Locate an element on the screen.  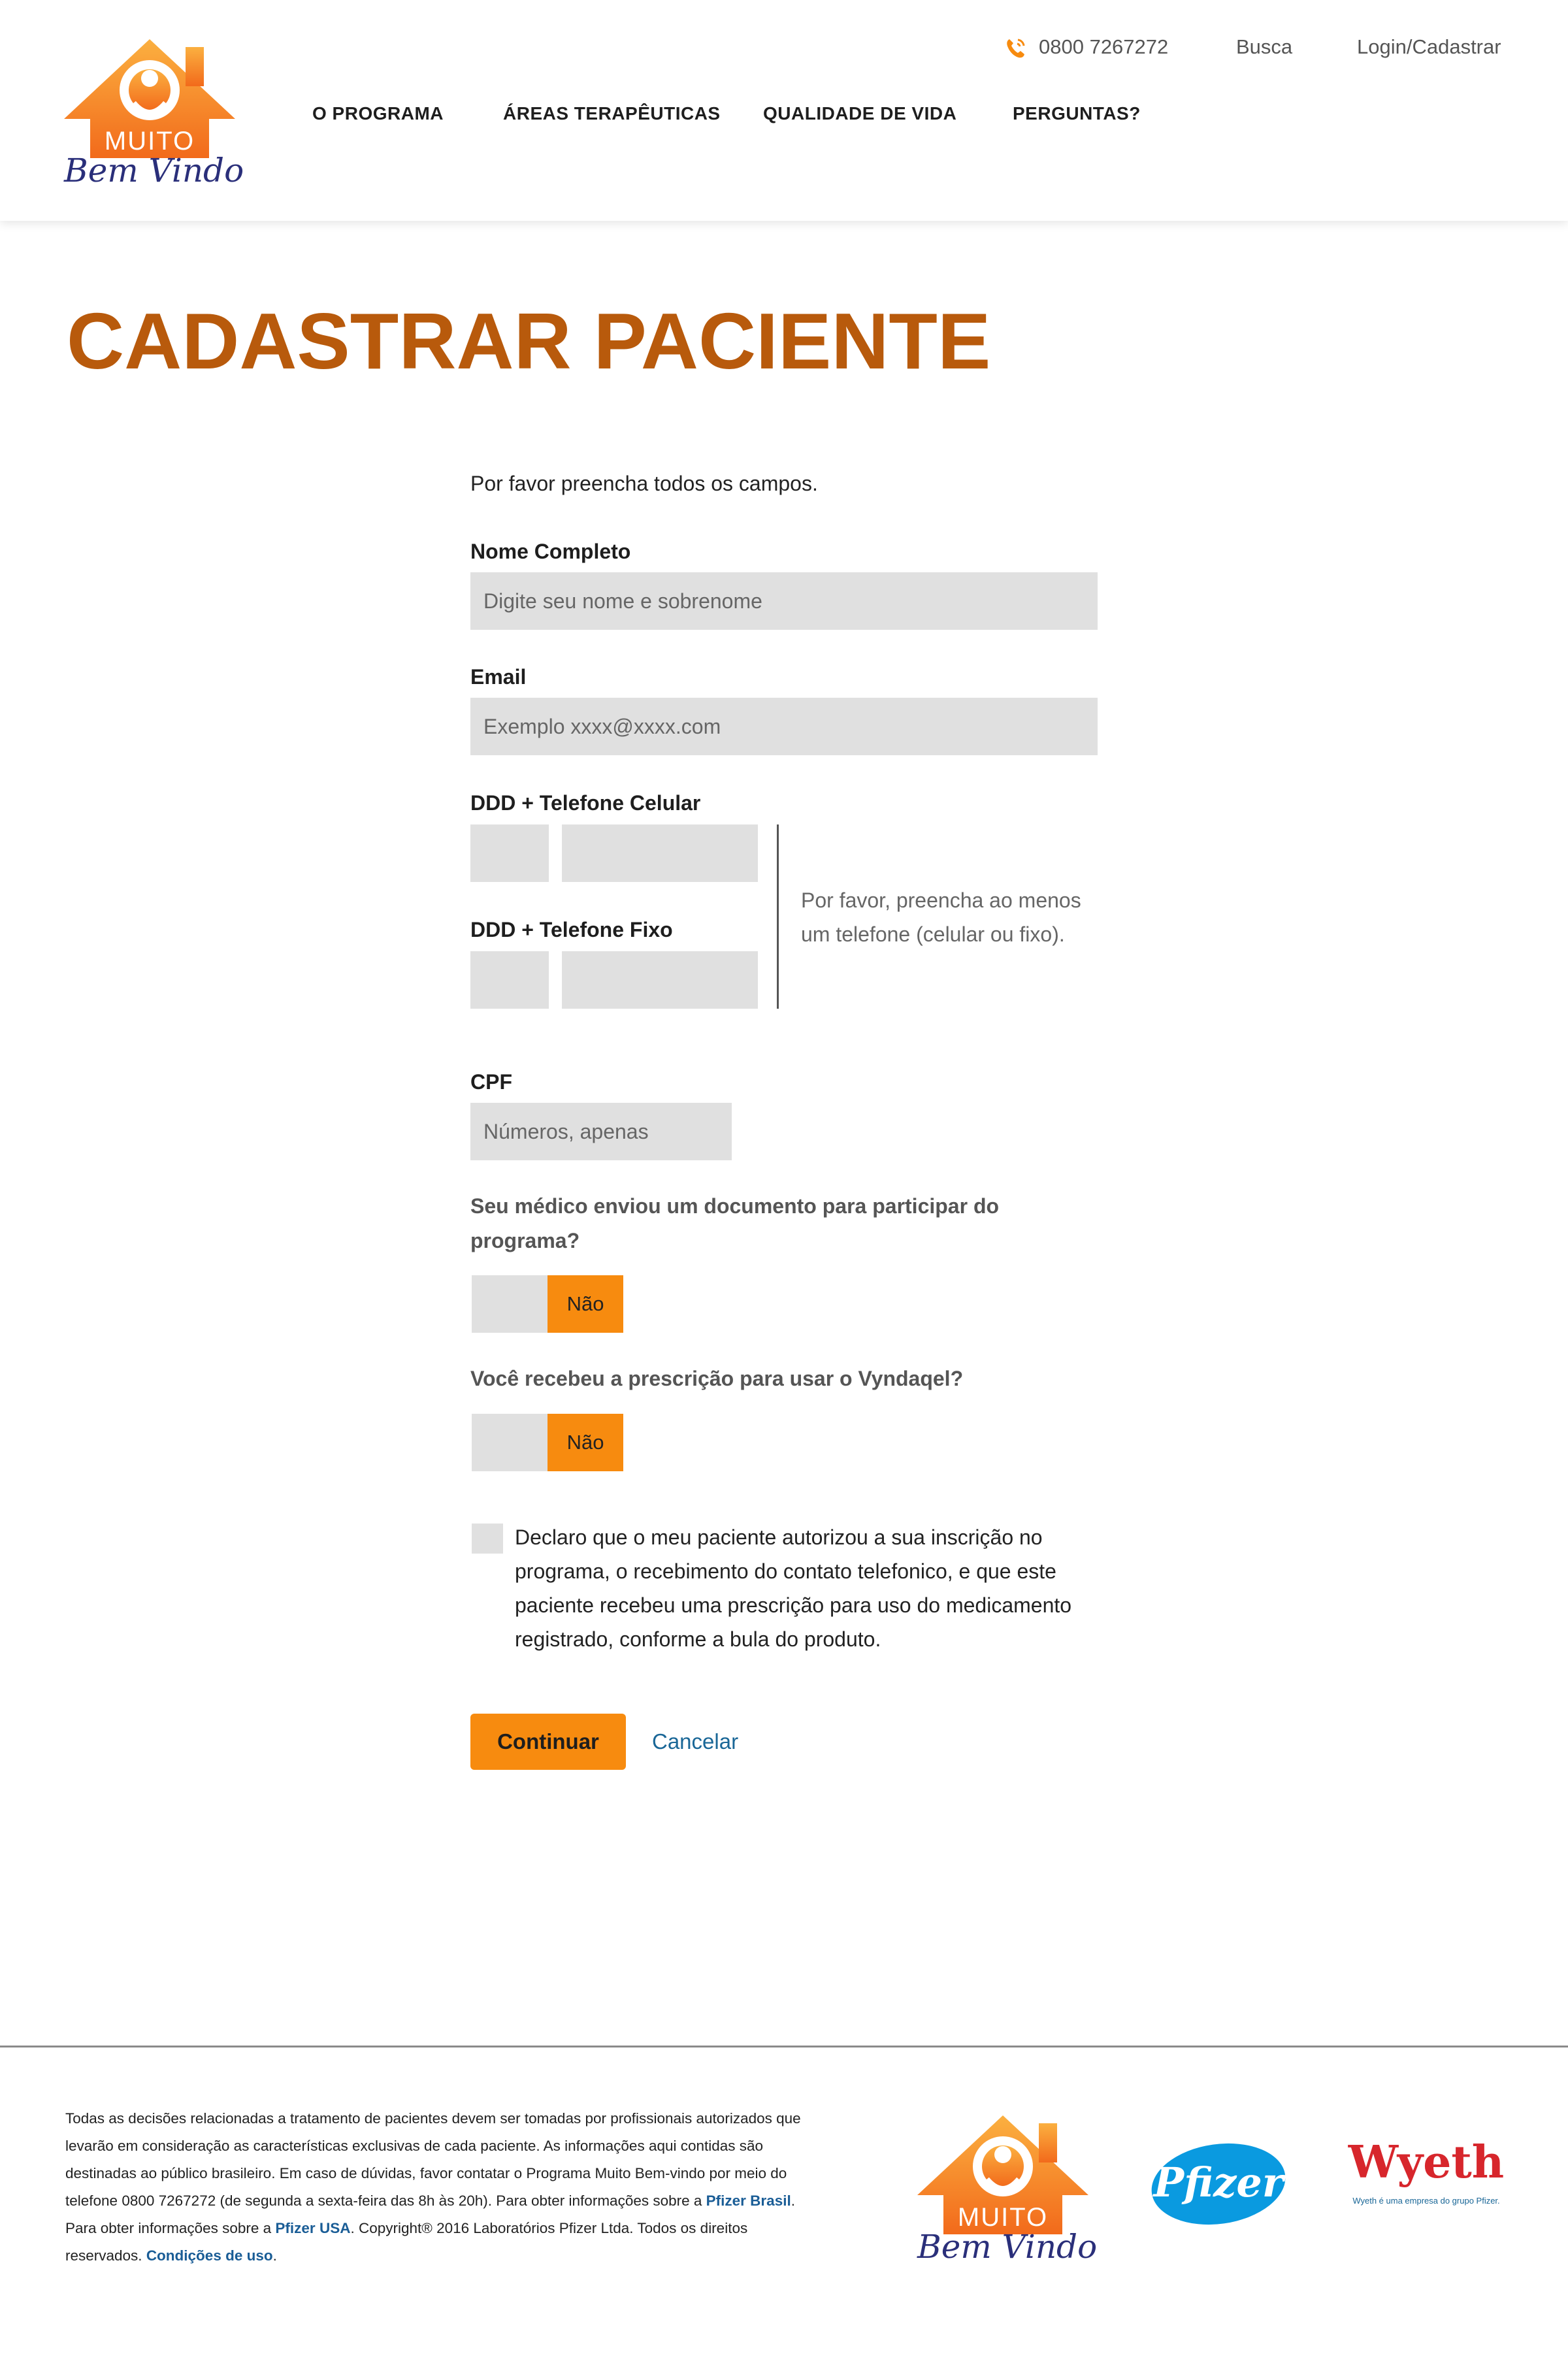
search-link: Busca is located at coordinates (1264, 47).